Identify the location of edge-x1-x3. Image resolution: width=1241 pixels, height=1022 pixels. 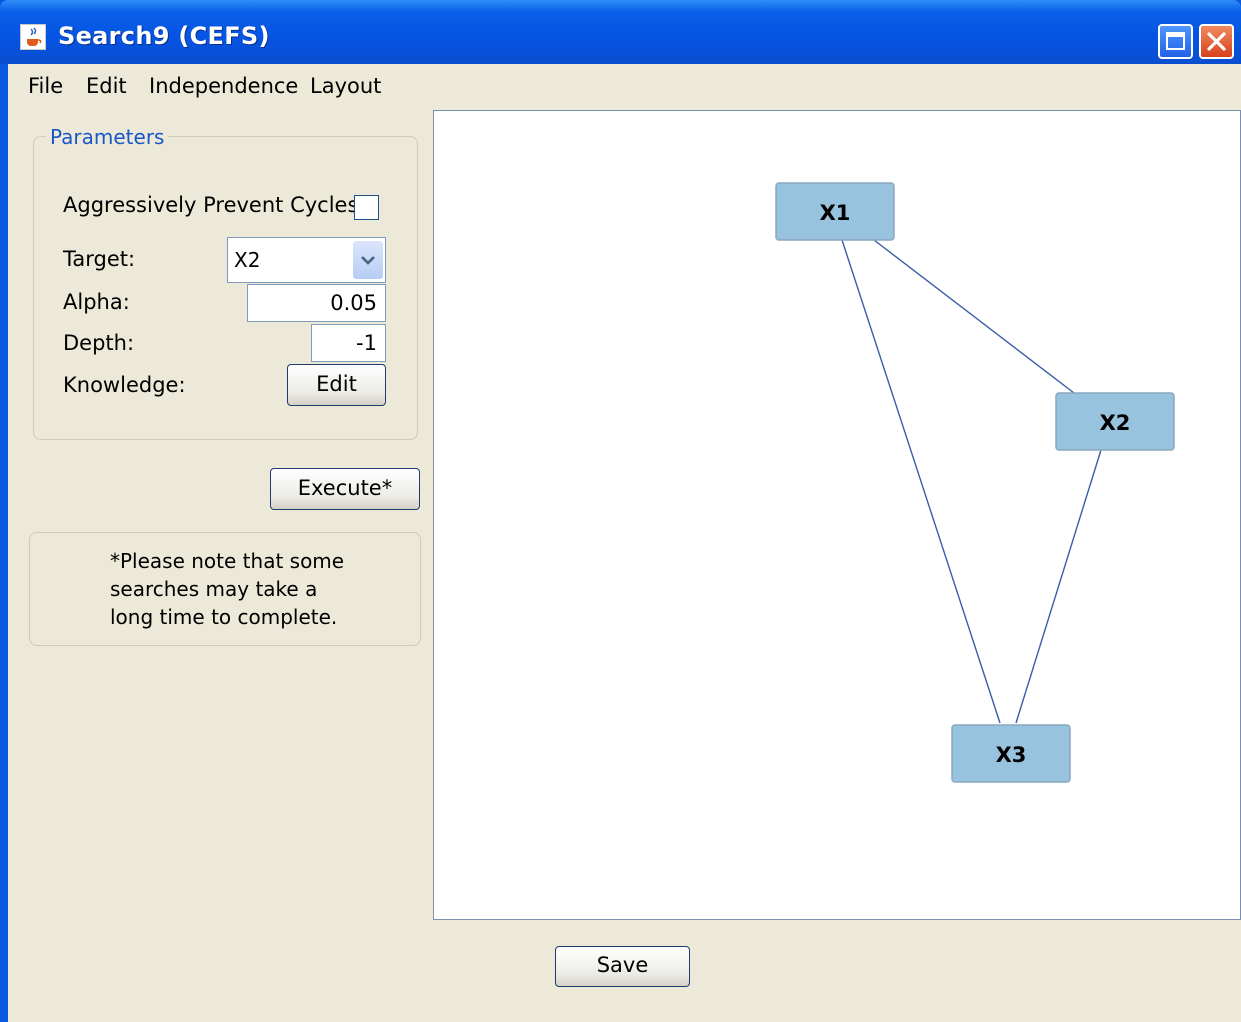
(921, 481).